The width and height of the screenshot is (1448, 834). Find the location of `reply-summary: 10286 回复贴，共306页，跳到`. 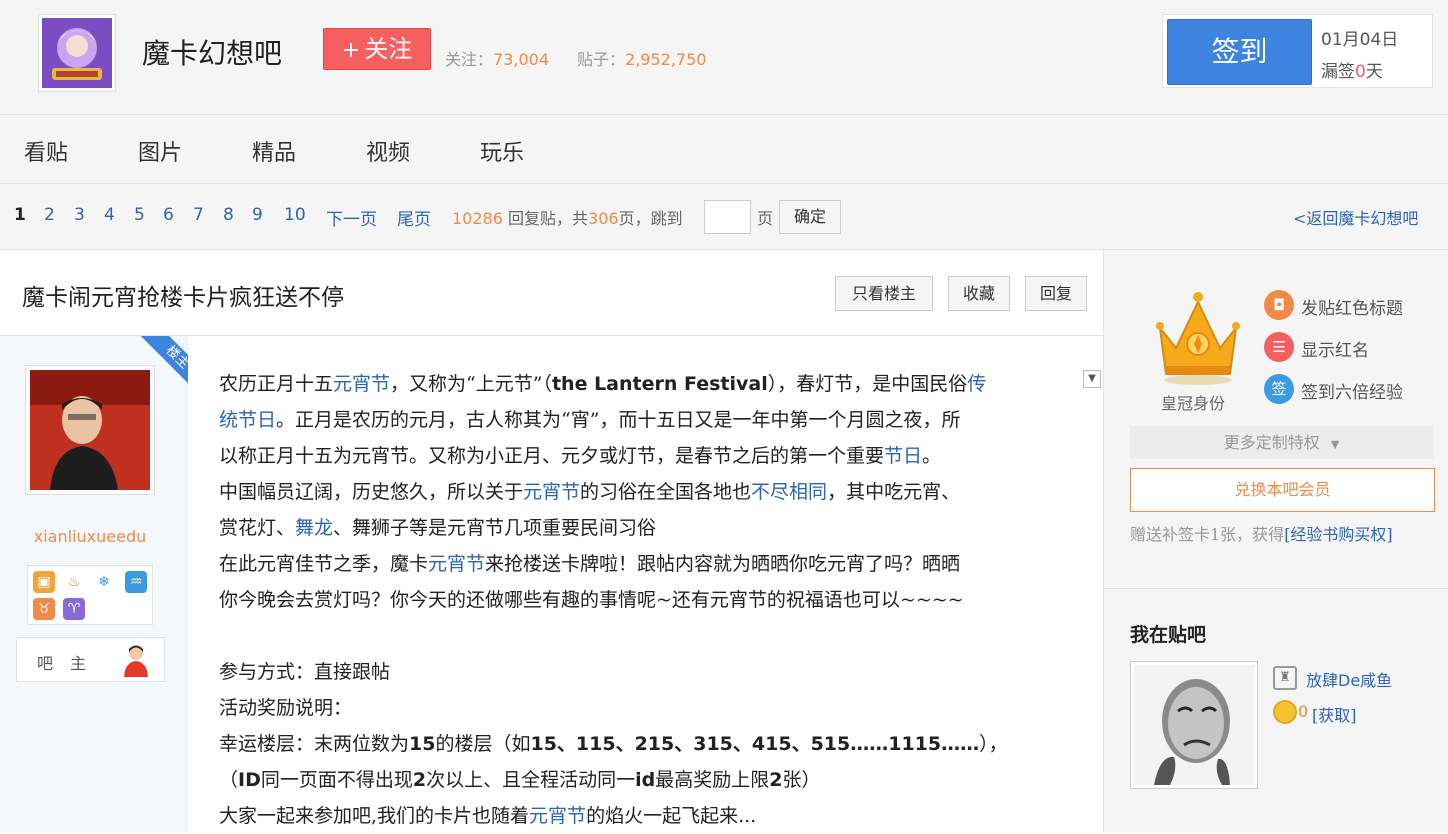

reply-summary: 10286 回复贴，共306页，跳到 is located at coordinates (567, 217).